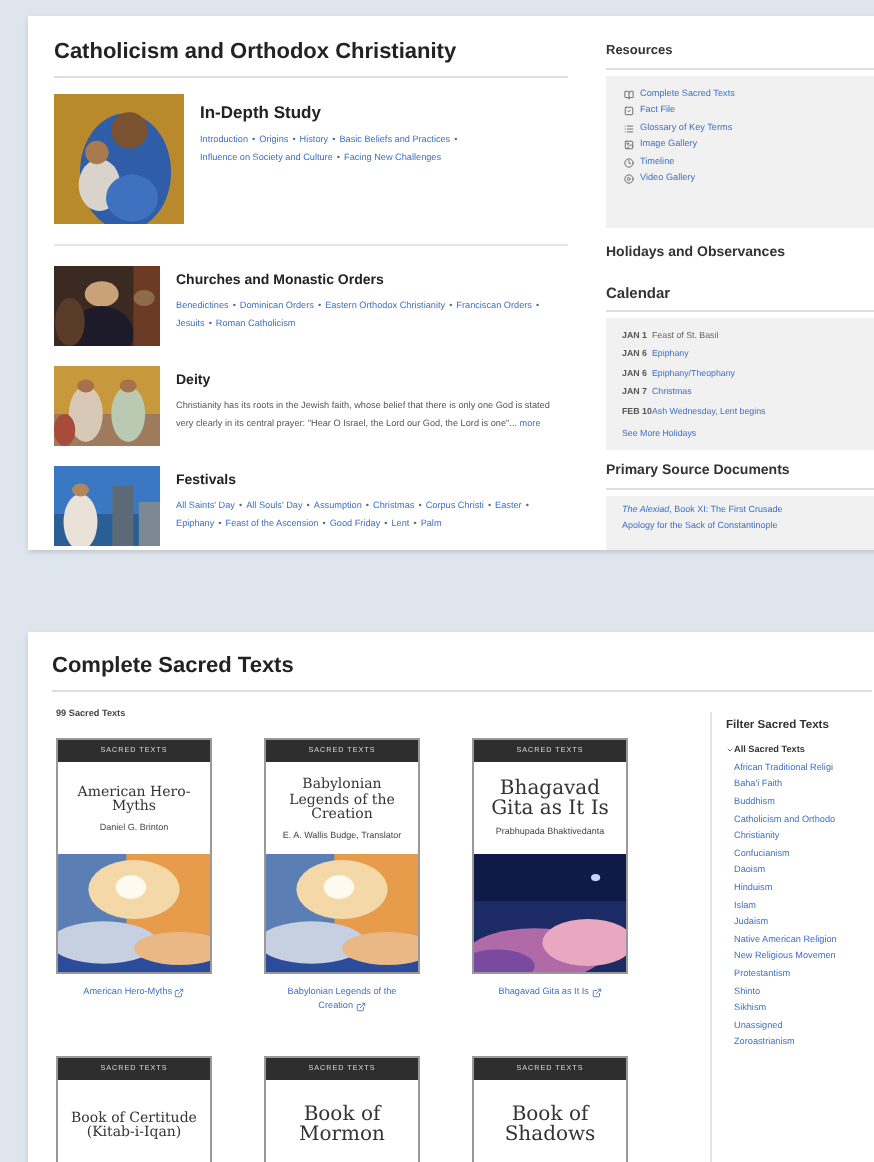 This screenshot has width=874, height=1162. I want to click on cover-title: Bhagavad Gita as It Is, so click(550, 800).